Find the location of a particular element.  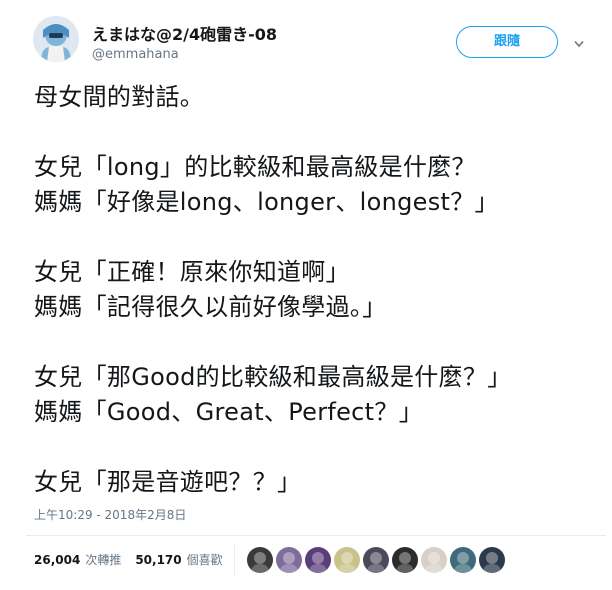

tweet-text-line: 媽媽「記得很久以前好像學過。」 is located at coordinates (210, 307).